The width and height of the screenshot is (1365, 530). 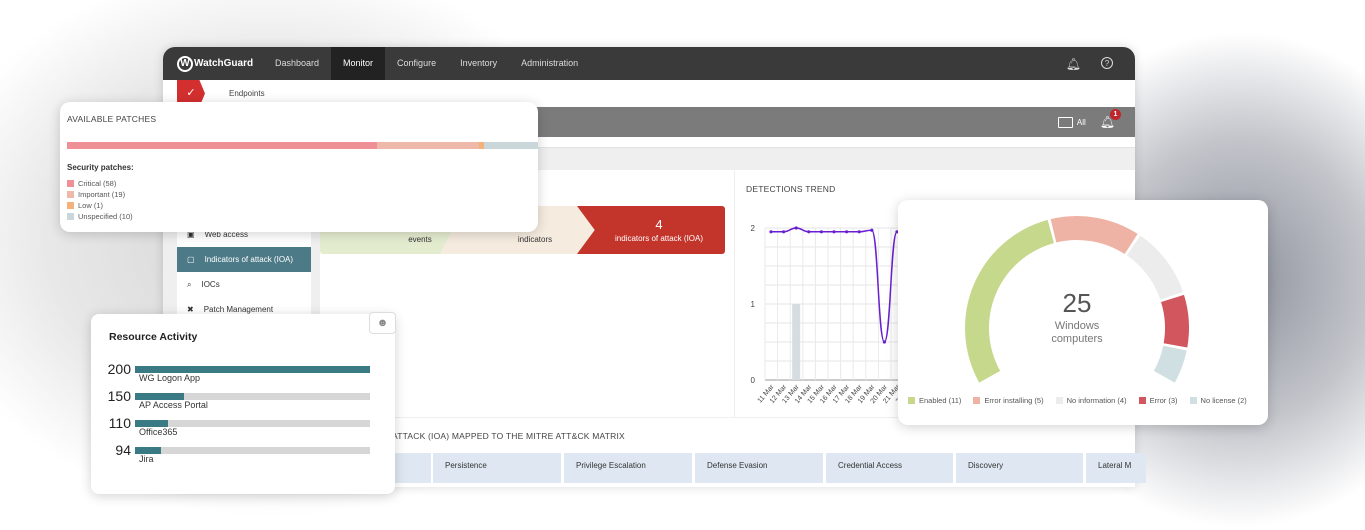 I want to click on resource-item: 94 Jira, so click(x=230, y=453).